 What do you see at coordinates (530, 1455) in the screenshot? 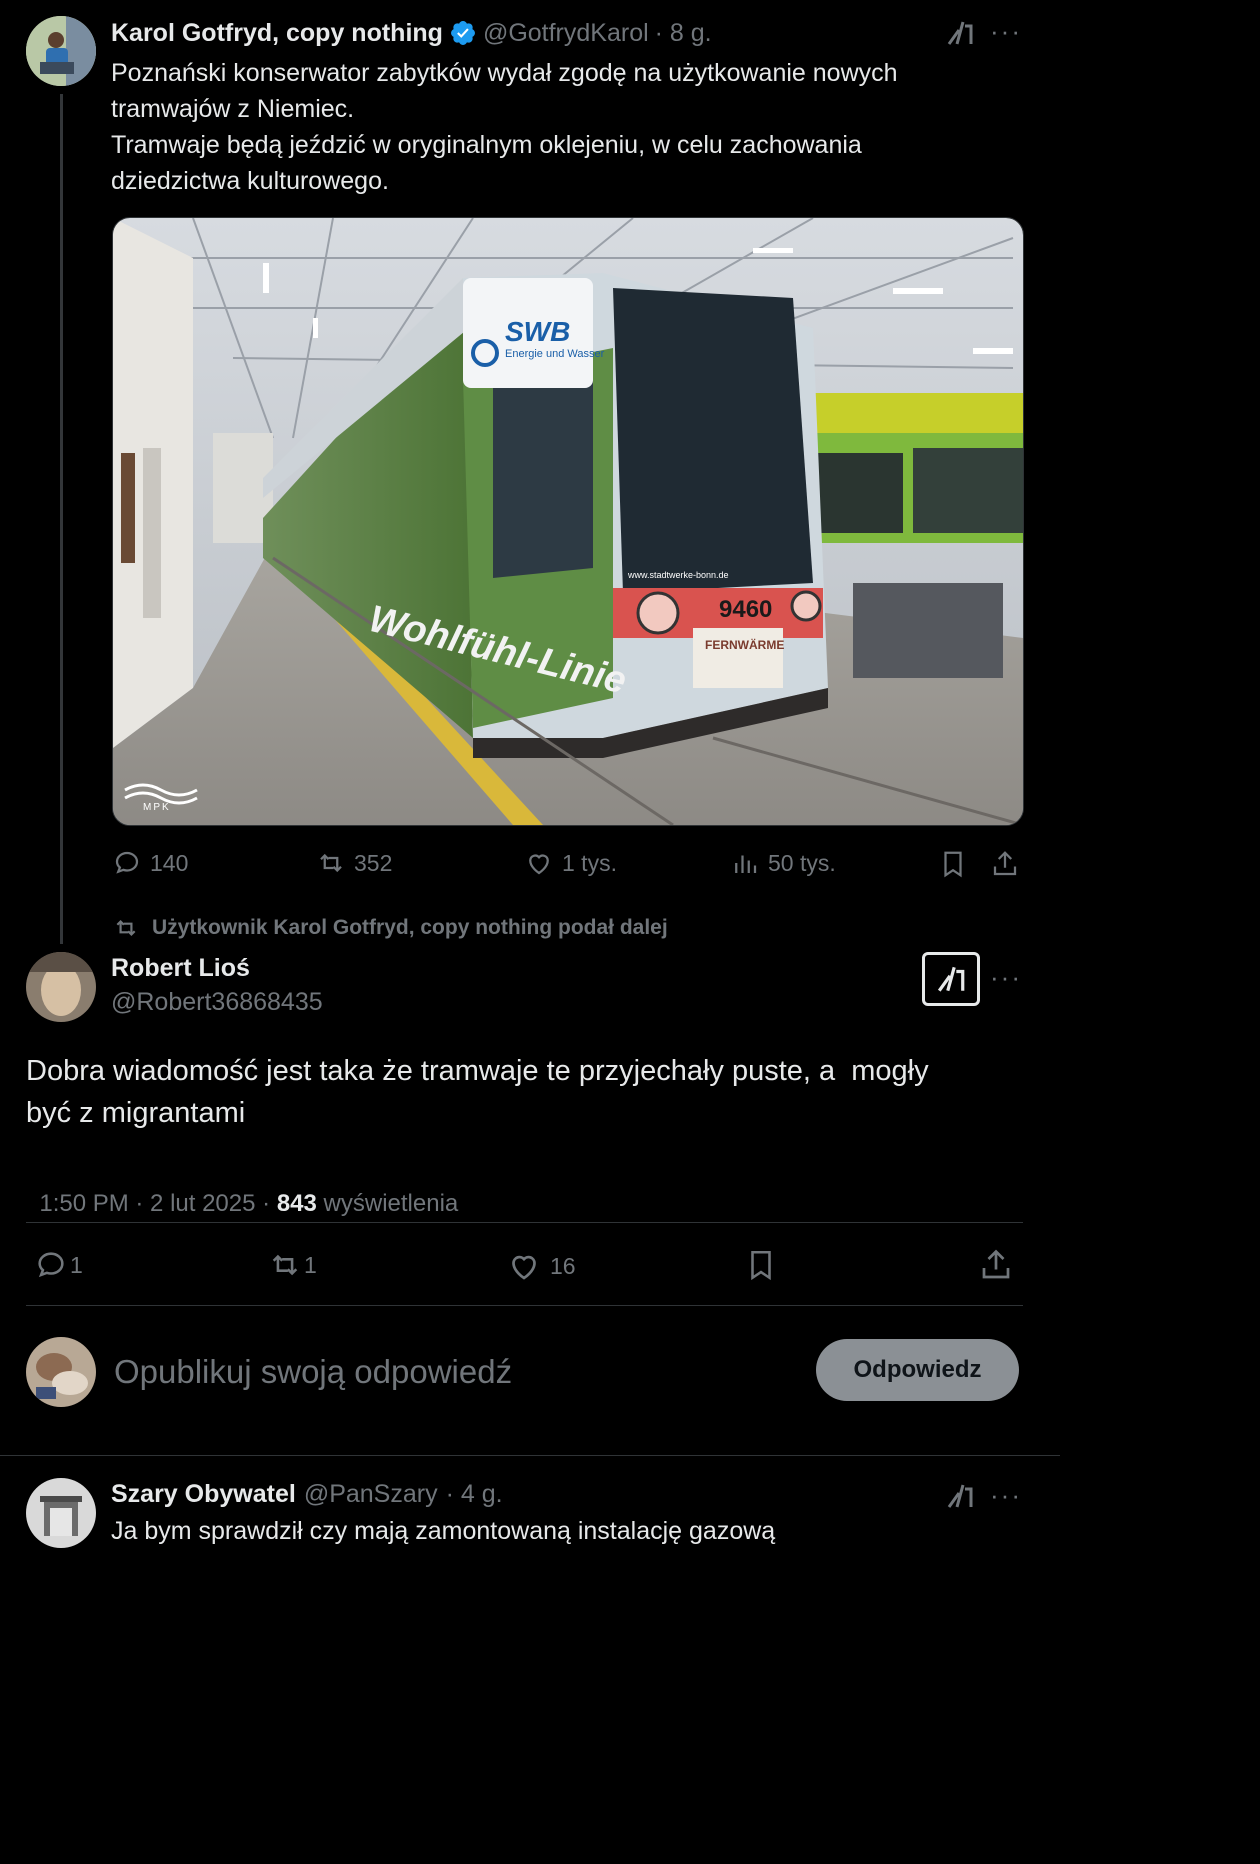
I see `section-divider` at bounding box center [530, 1455].